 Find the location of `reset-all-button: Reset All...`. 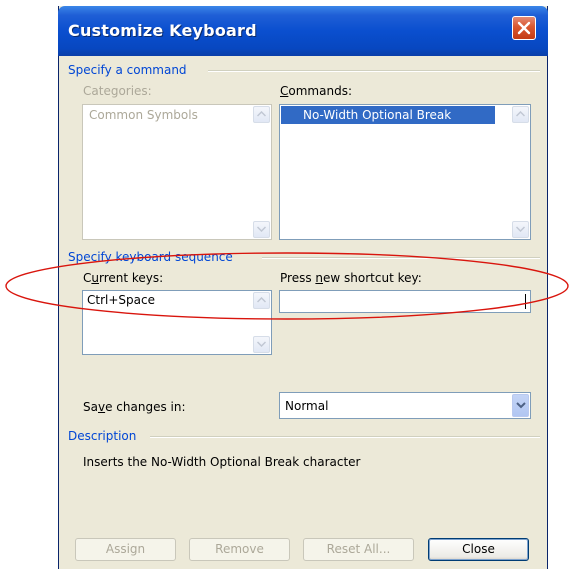

reset-all-button: Reset All... is located at coordinates (358, 549).